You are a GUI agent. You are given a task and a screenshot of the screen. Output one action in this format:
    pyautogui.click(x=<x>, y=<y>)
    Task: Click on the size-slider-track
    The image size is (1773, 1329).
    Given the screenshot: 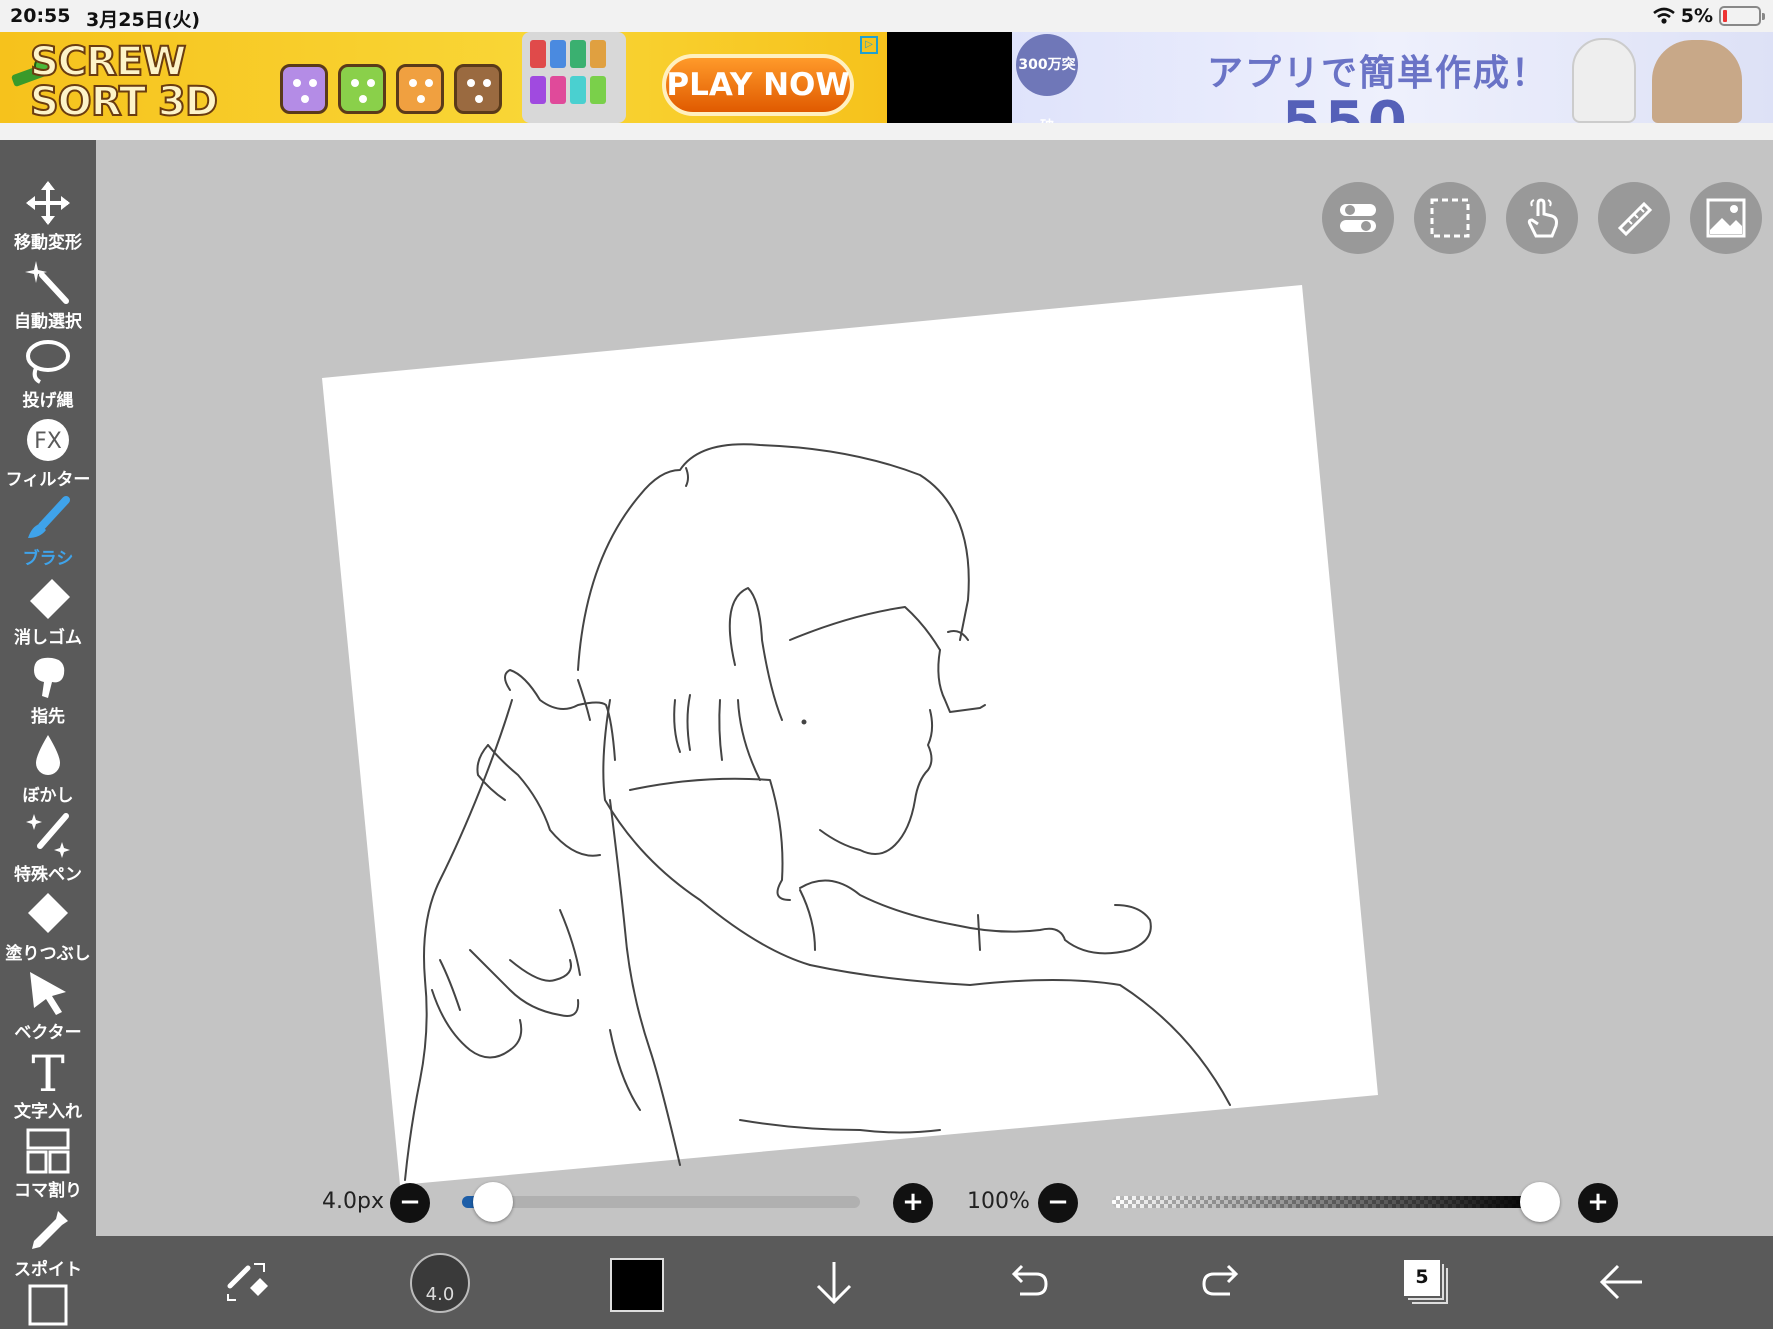 What is the action you would take?
    pyautogui.click(x=661, y=1202)
    